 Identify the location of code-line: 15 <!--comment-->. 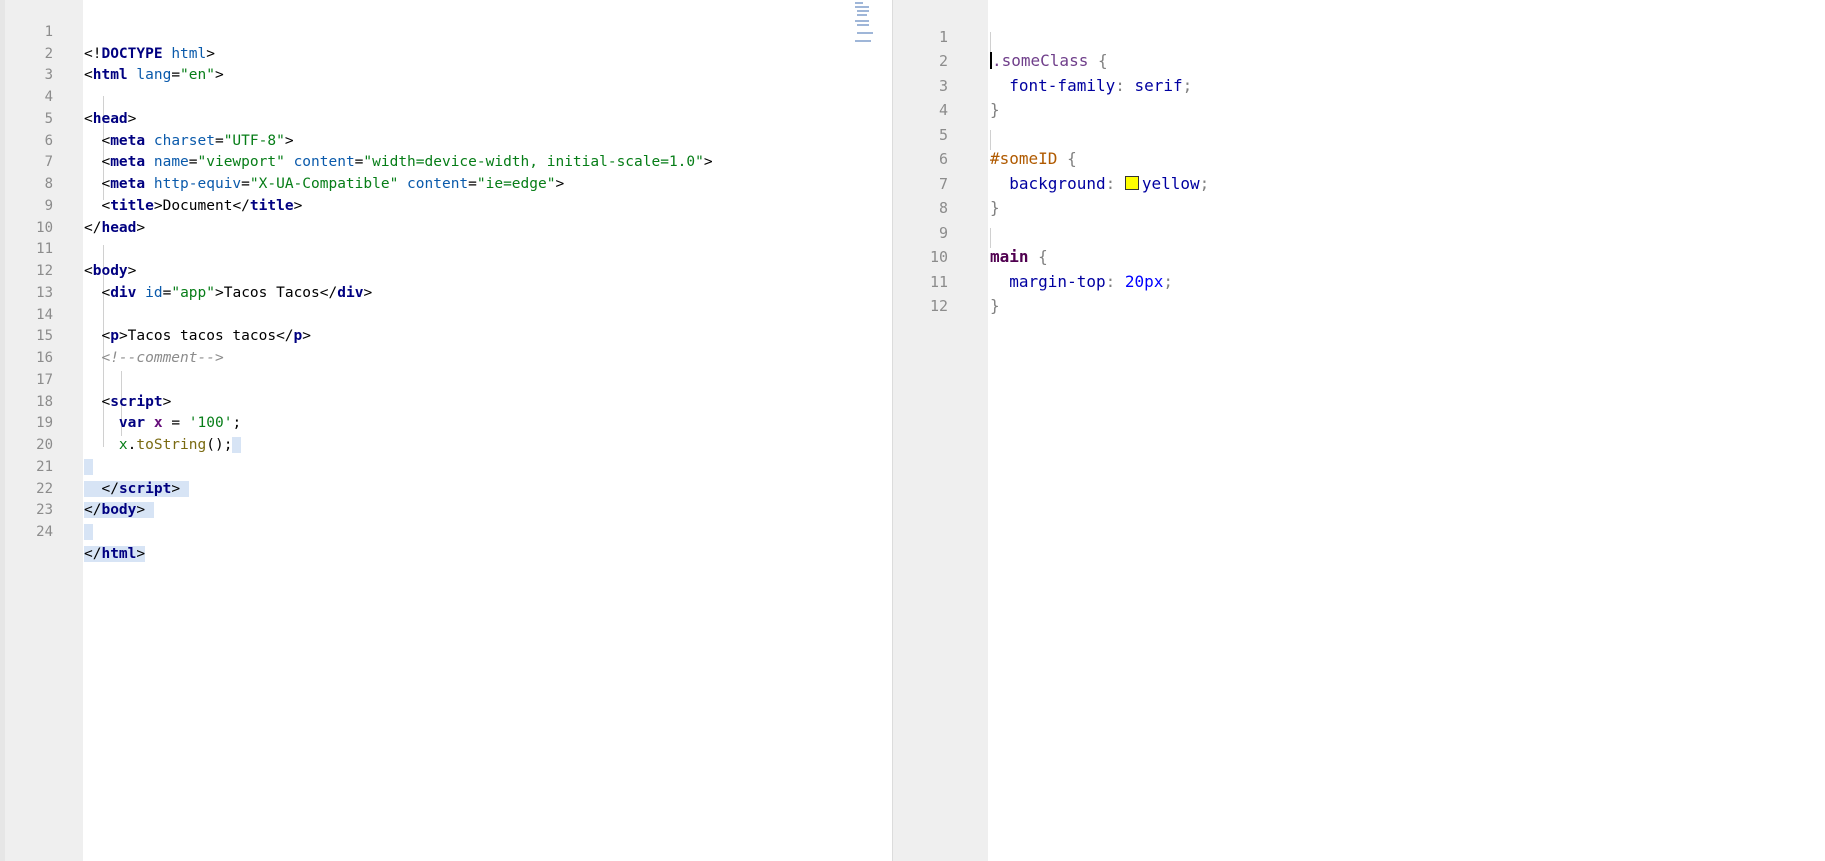
(446, 335).